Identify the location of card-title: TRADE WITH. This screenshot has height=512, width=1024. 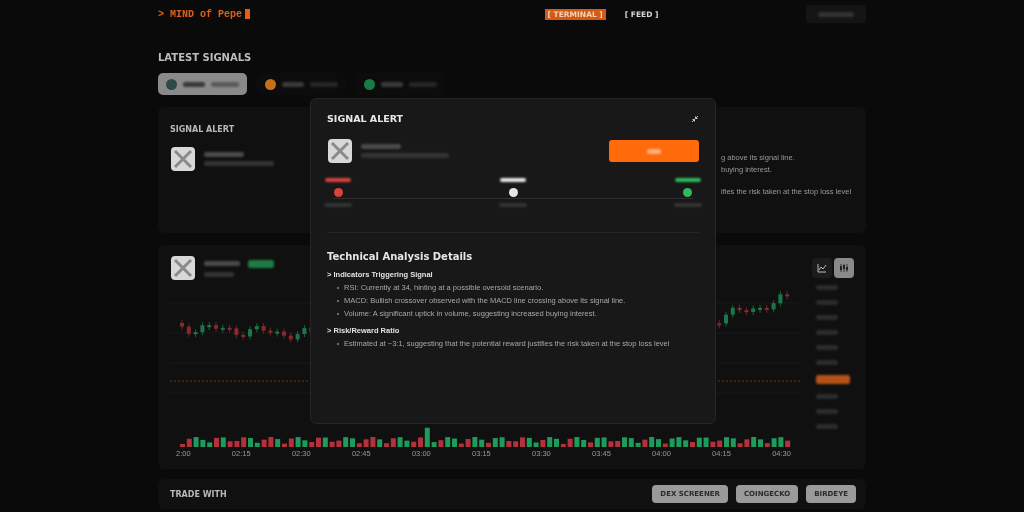
(198, 494).